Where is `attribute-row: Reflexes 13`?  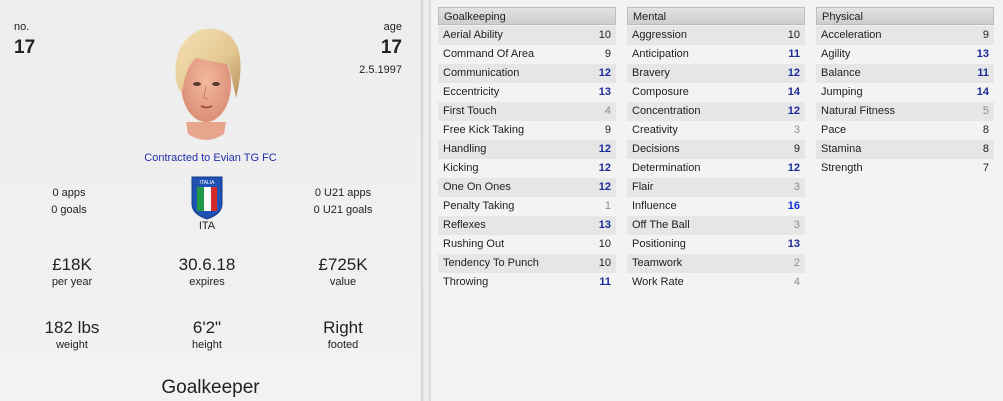
attribute-row: Reflexes 13 is located at coordinates (527, 225).